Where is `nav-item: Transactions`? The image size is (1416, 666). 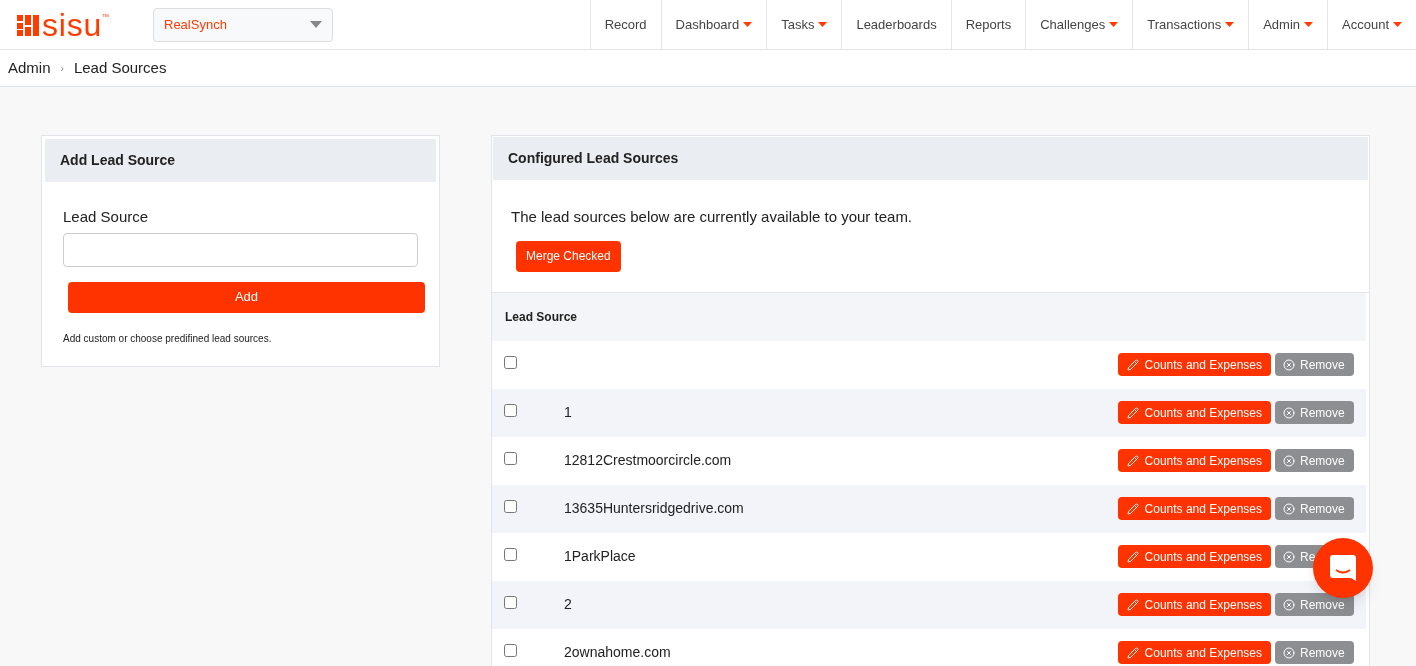 nav-item: Transactions is located at coordinates (1190, 24).